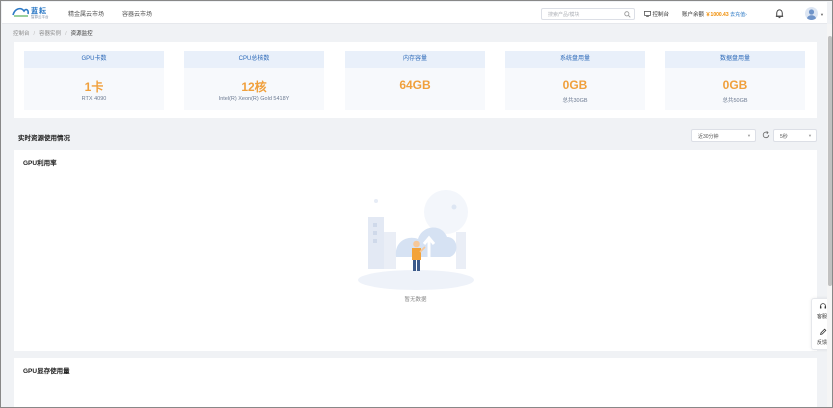 The height and width of the screenshot is (408, 833). I want to click on stat-card-gpu: GPU卡数 1卡 RTX 4090, so click(94, 80).